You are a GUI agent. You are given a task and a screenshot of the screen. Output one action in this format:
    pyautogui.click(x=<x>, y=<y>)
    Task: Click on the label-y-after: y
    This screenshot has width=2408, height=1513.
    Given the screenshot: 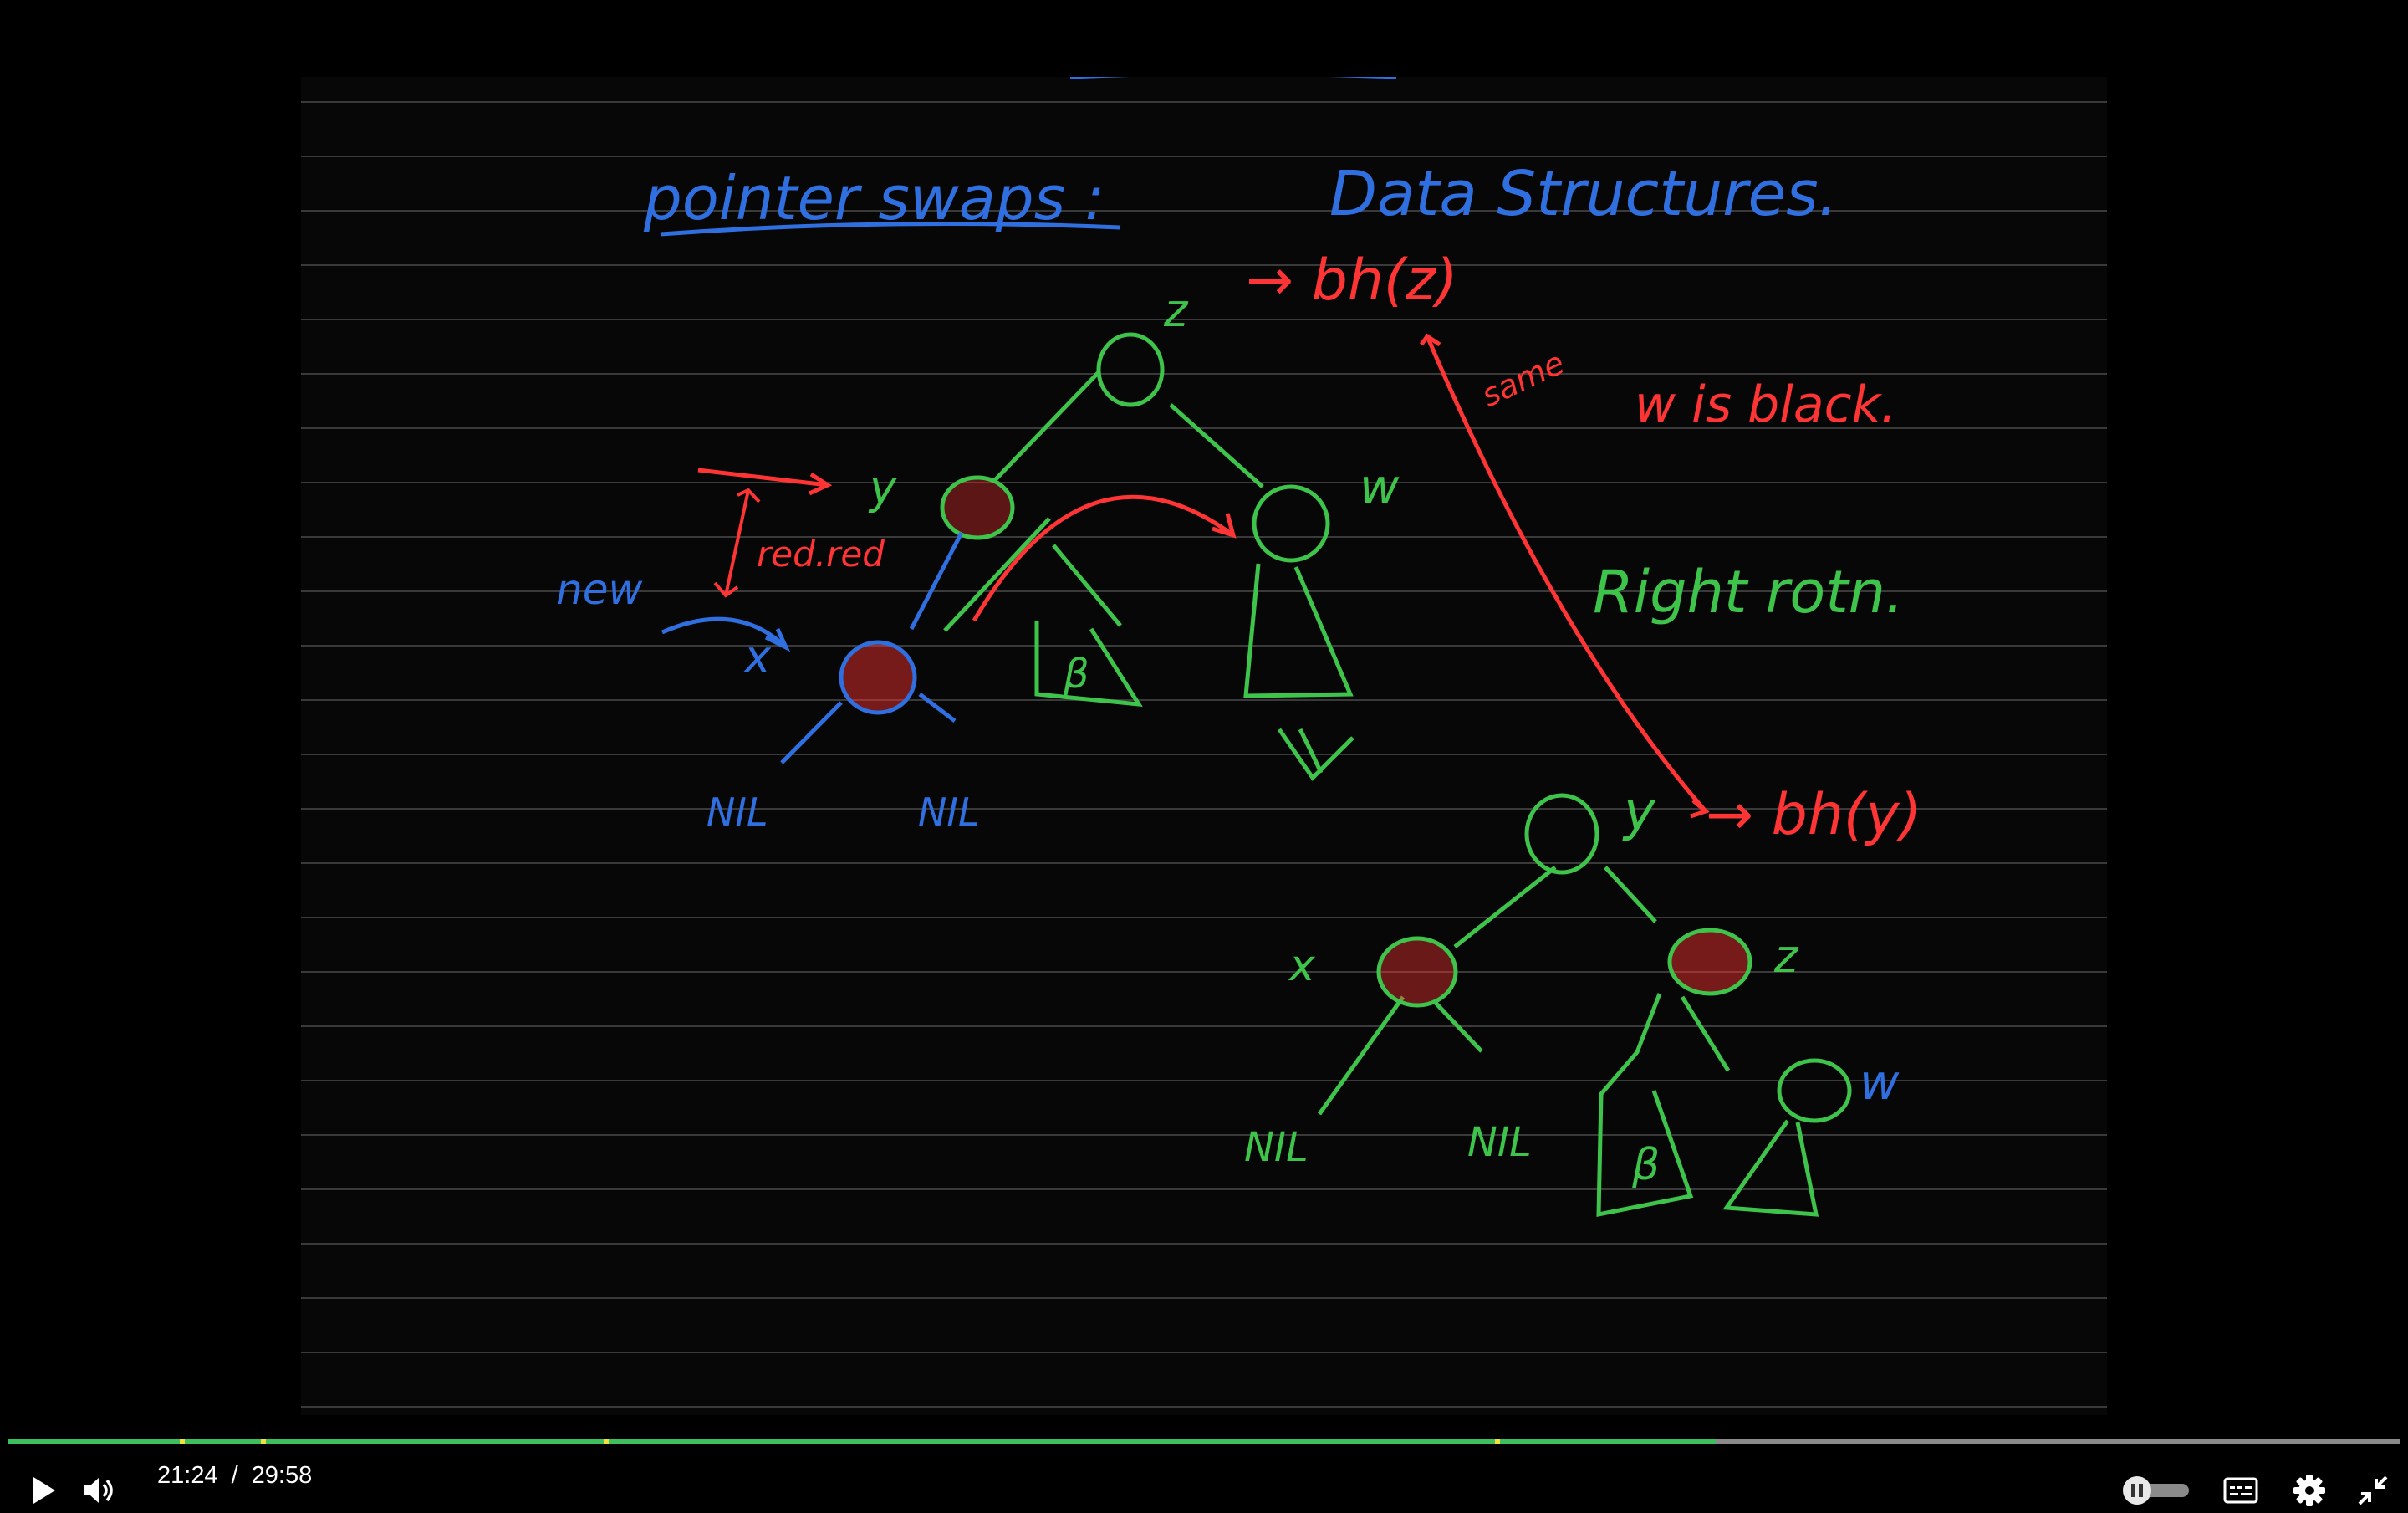 What is the action you would take?
    pyautogui.click(x=1639, y=812)
    